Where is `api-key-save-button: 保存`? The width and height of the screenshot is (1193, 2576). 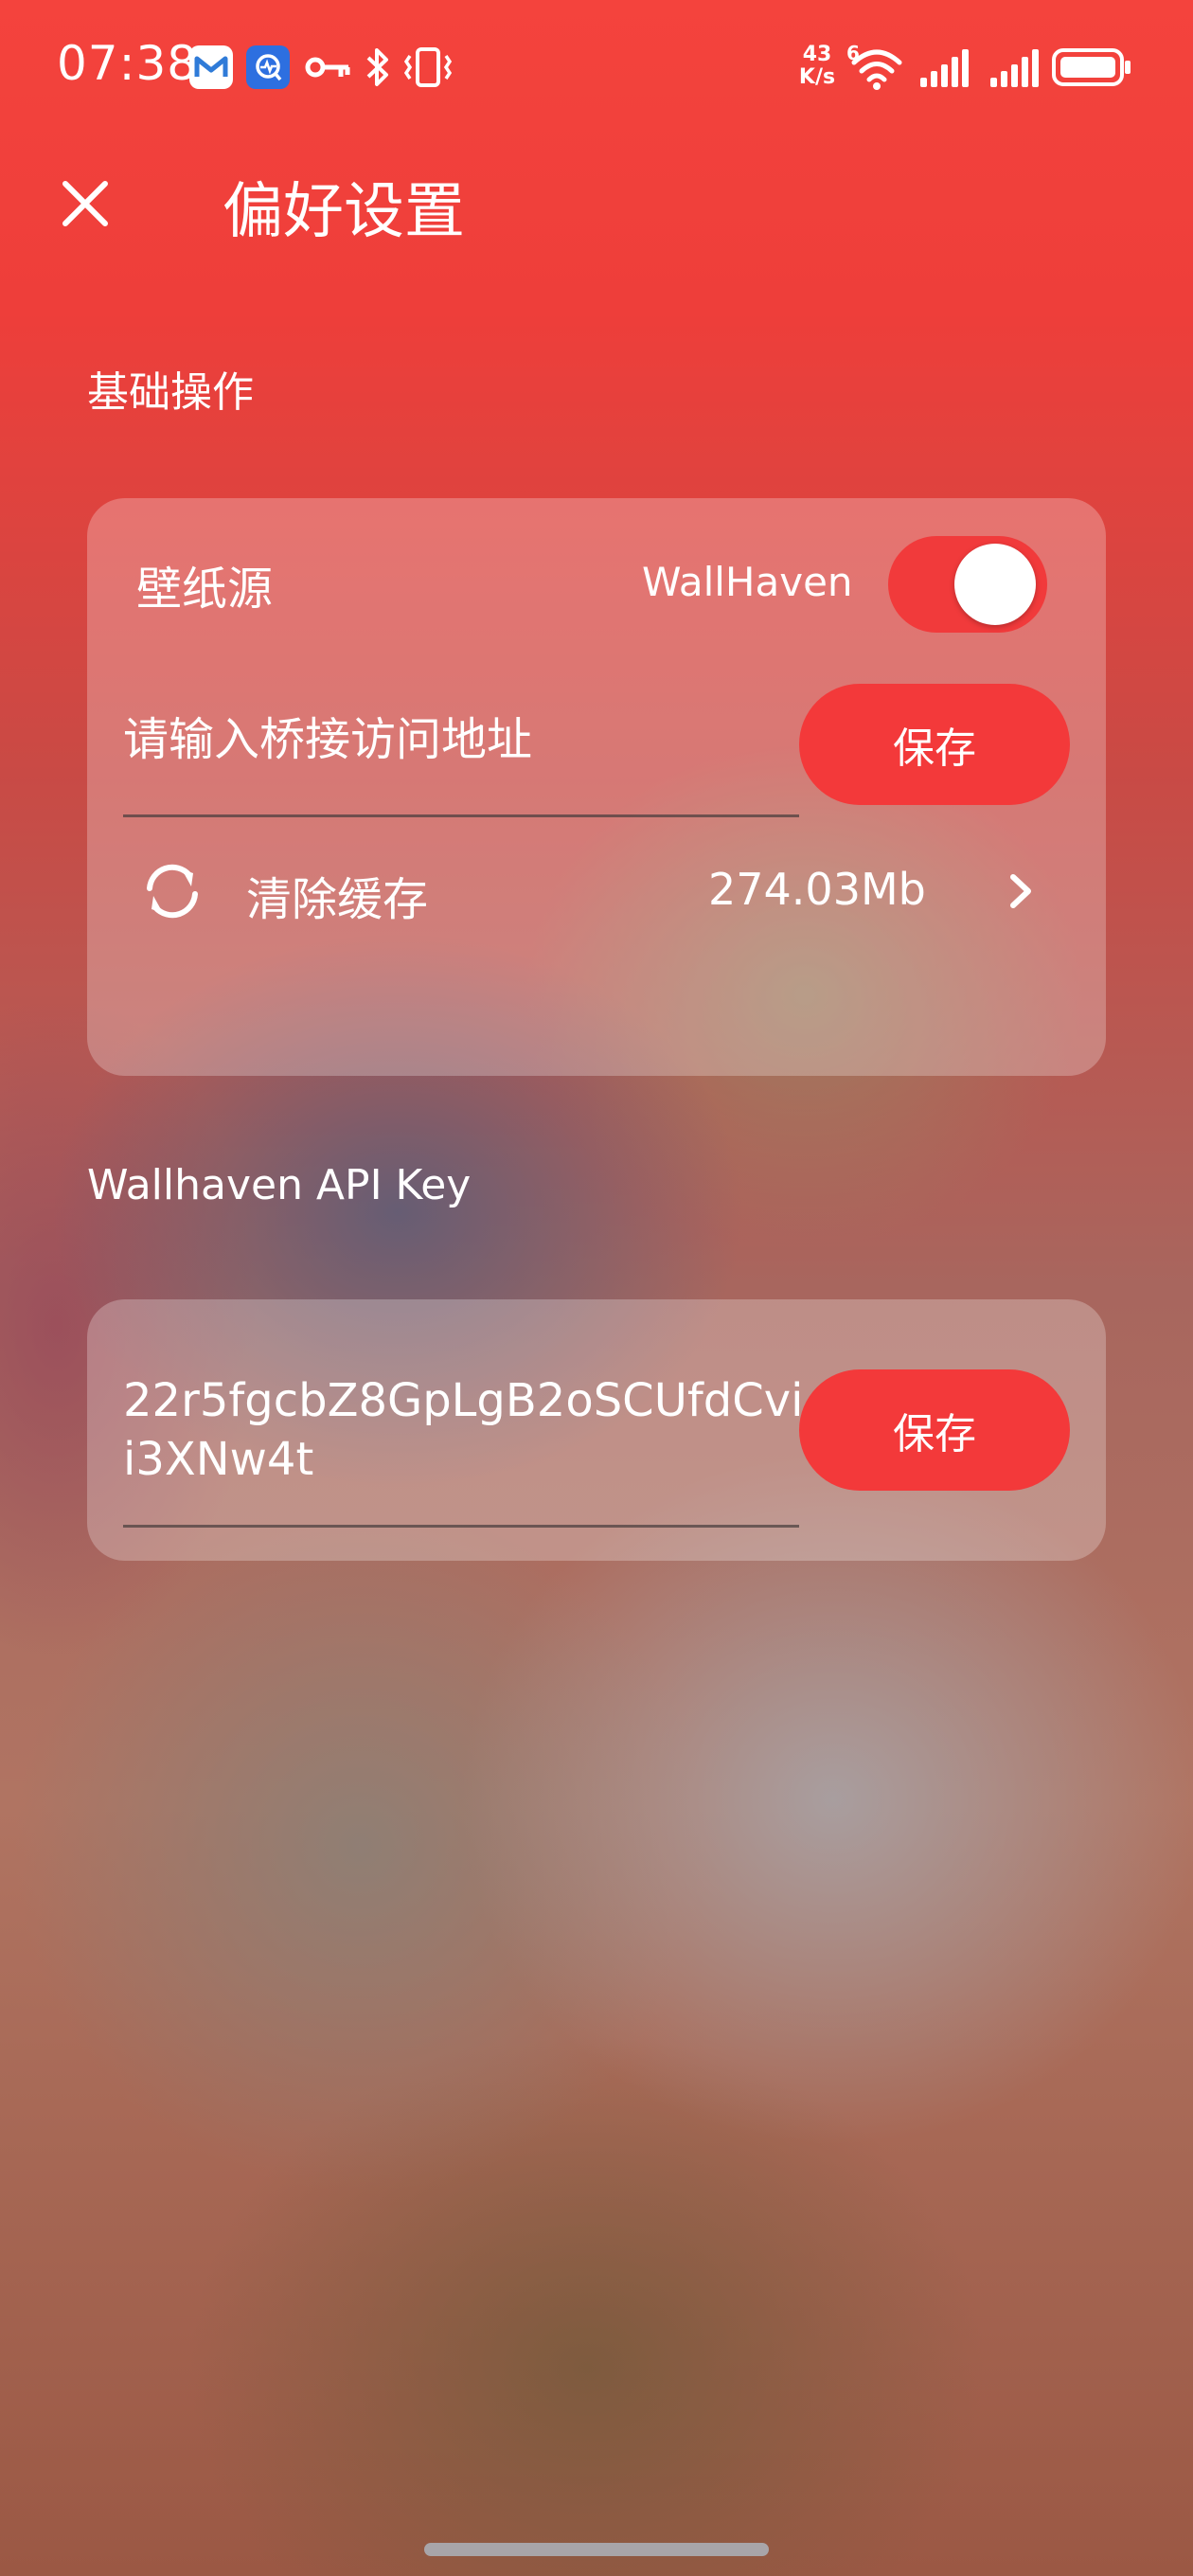
api-key-save-button: 保存 is located at coordinates (934, 1430).